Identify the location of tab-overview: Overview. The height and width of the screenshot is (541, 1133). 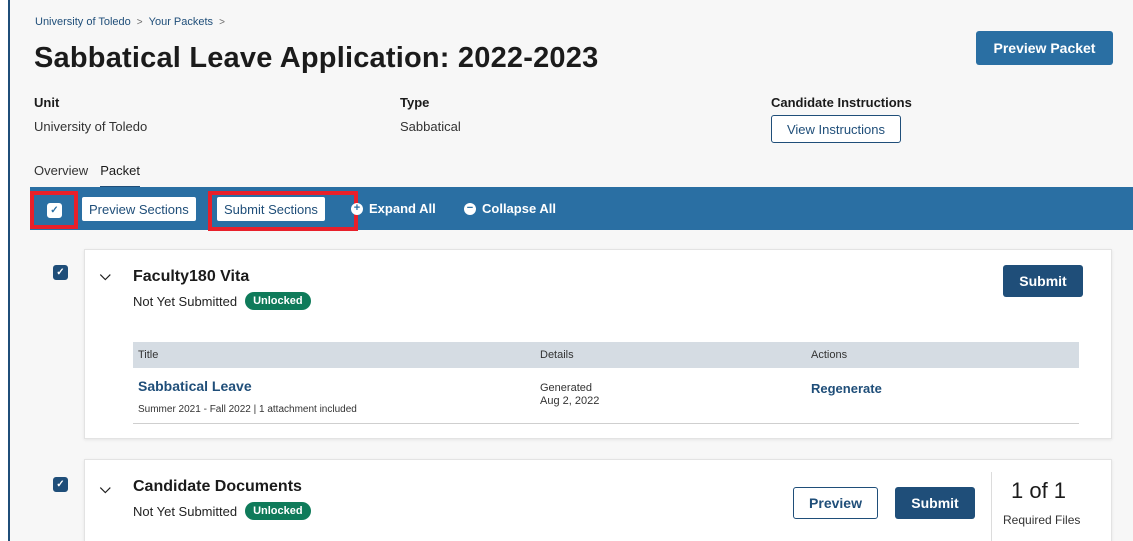
(61, 176).